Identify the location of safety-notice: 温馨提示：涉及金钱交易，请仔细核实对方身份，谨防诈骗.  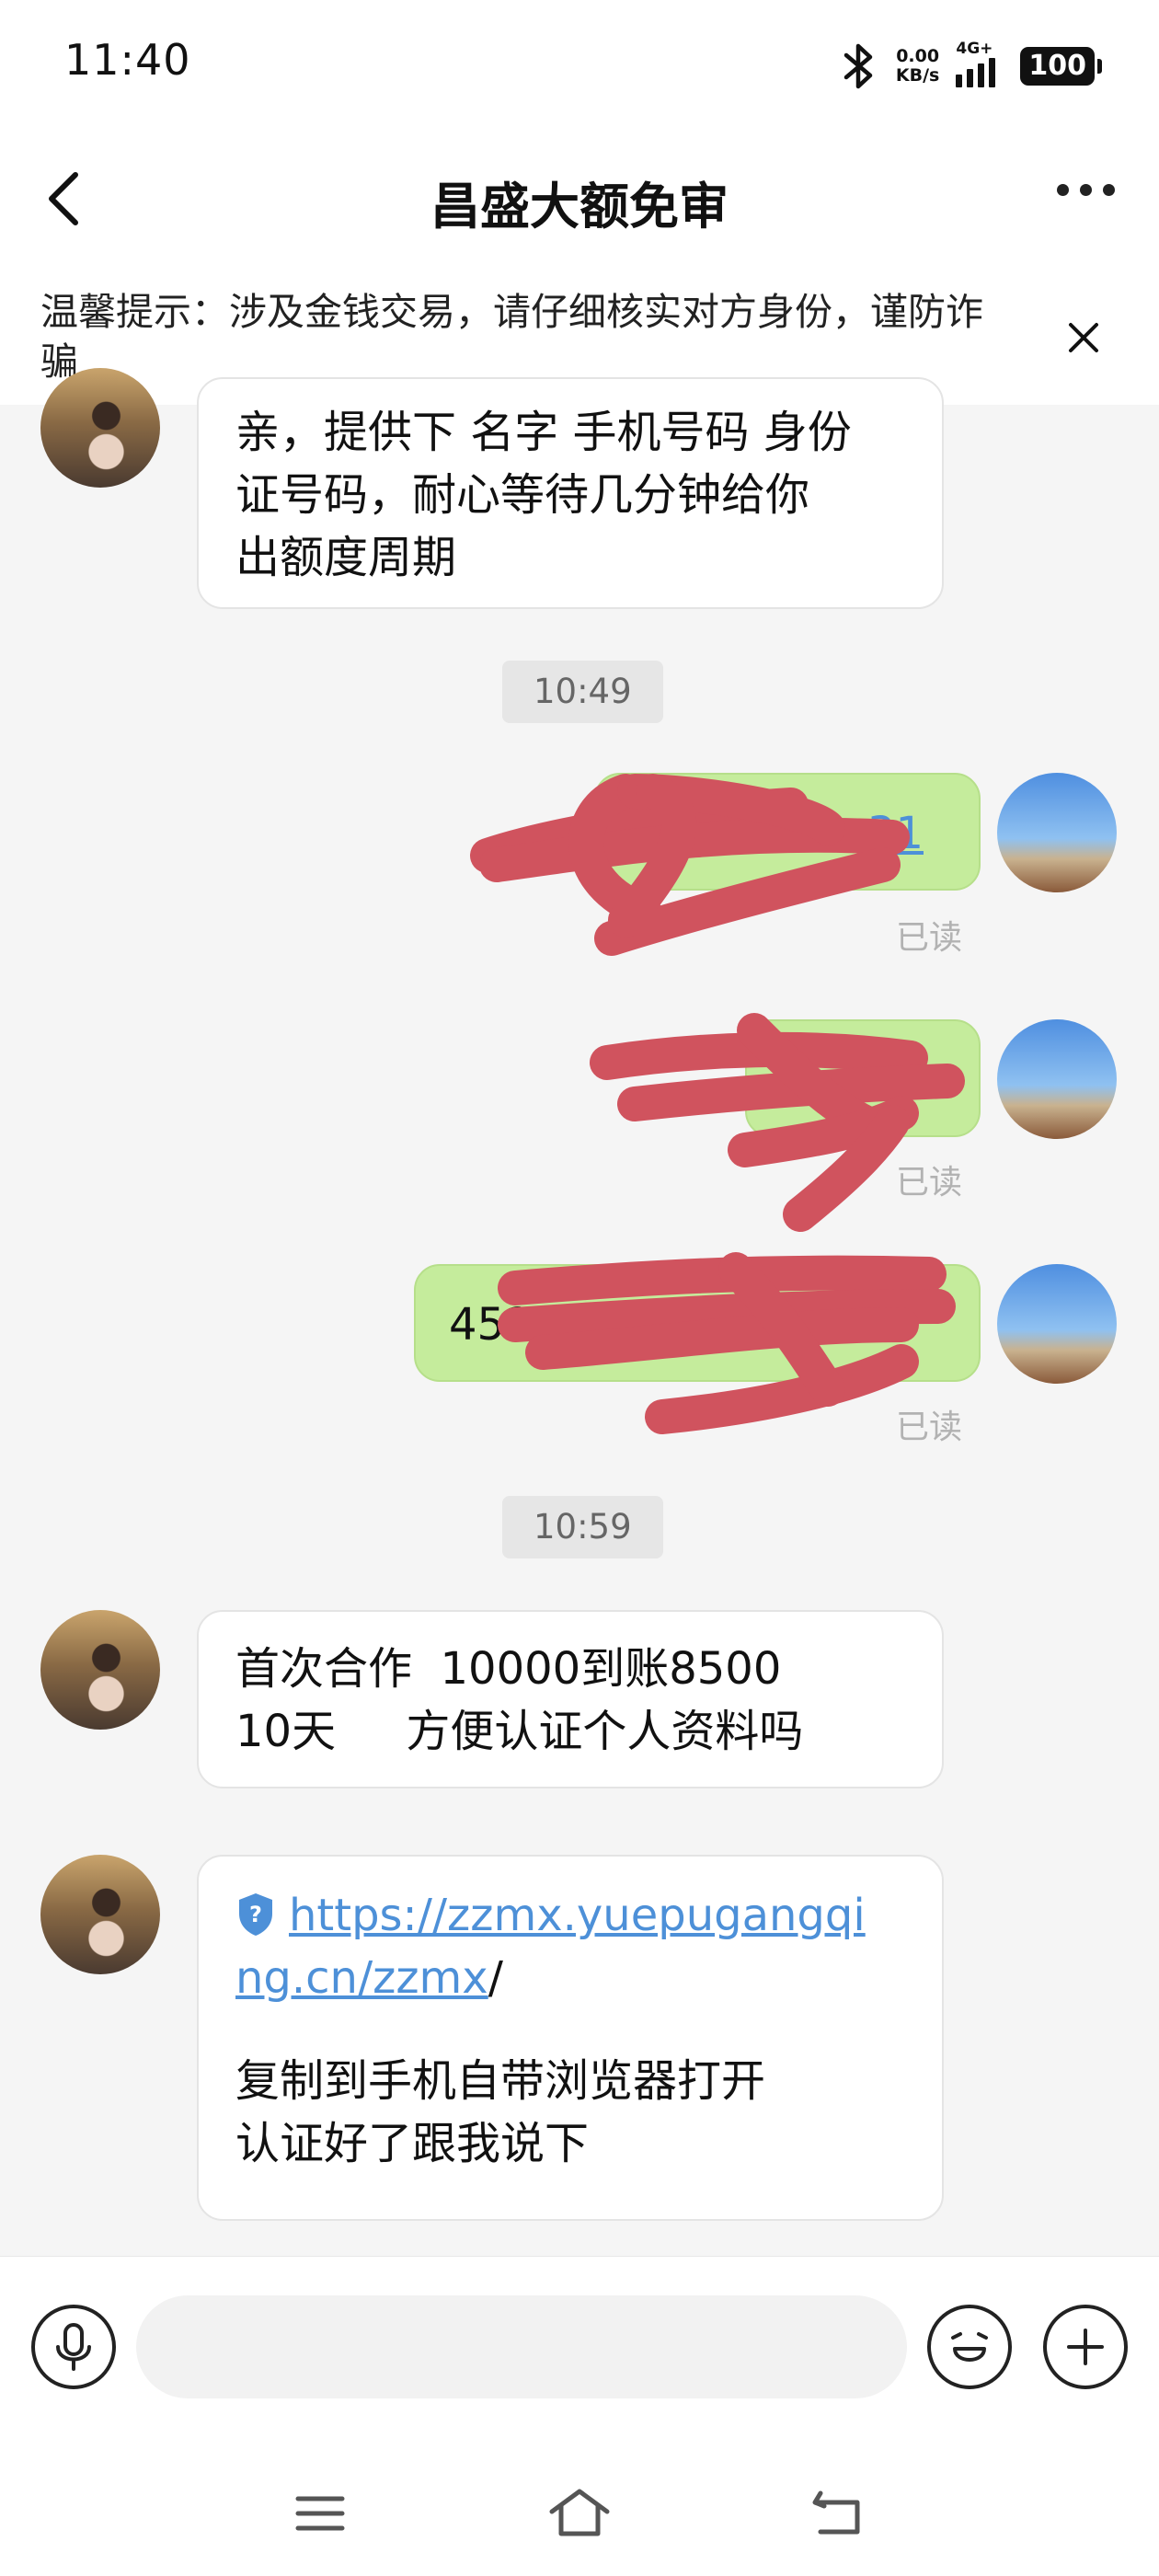
(511, 337).